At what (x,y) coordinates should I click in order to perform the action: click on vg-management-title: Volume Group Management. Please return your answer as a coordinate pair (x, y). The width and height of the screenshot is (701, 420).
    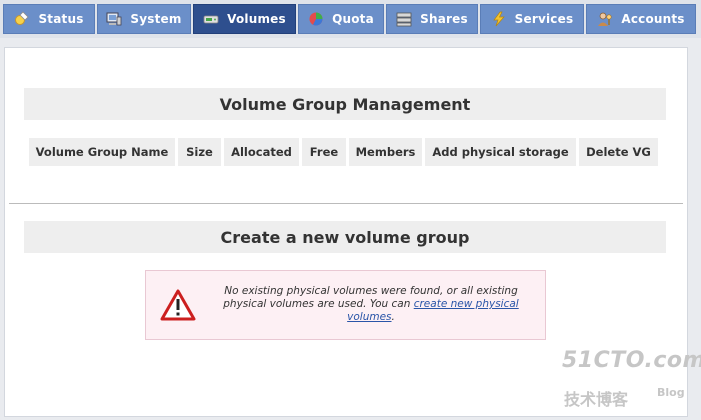
    Looking at the image, I should click on (345, 104).